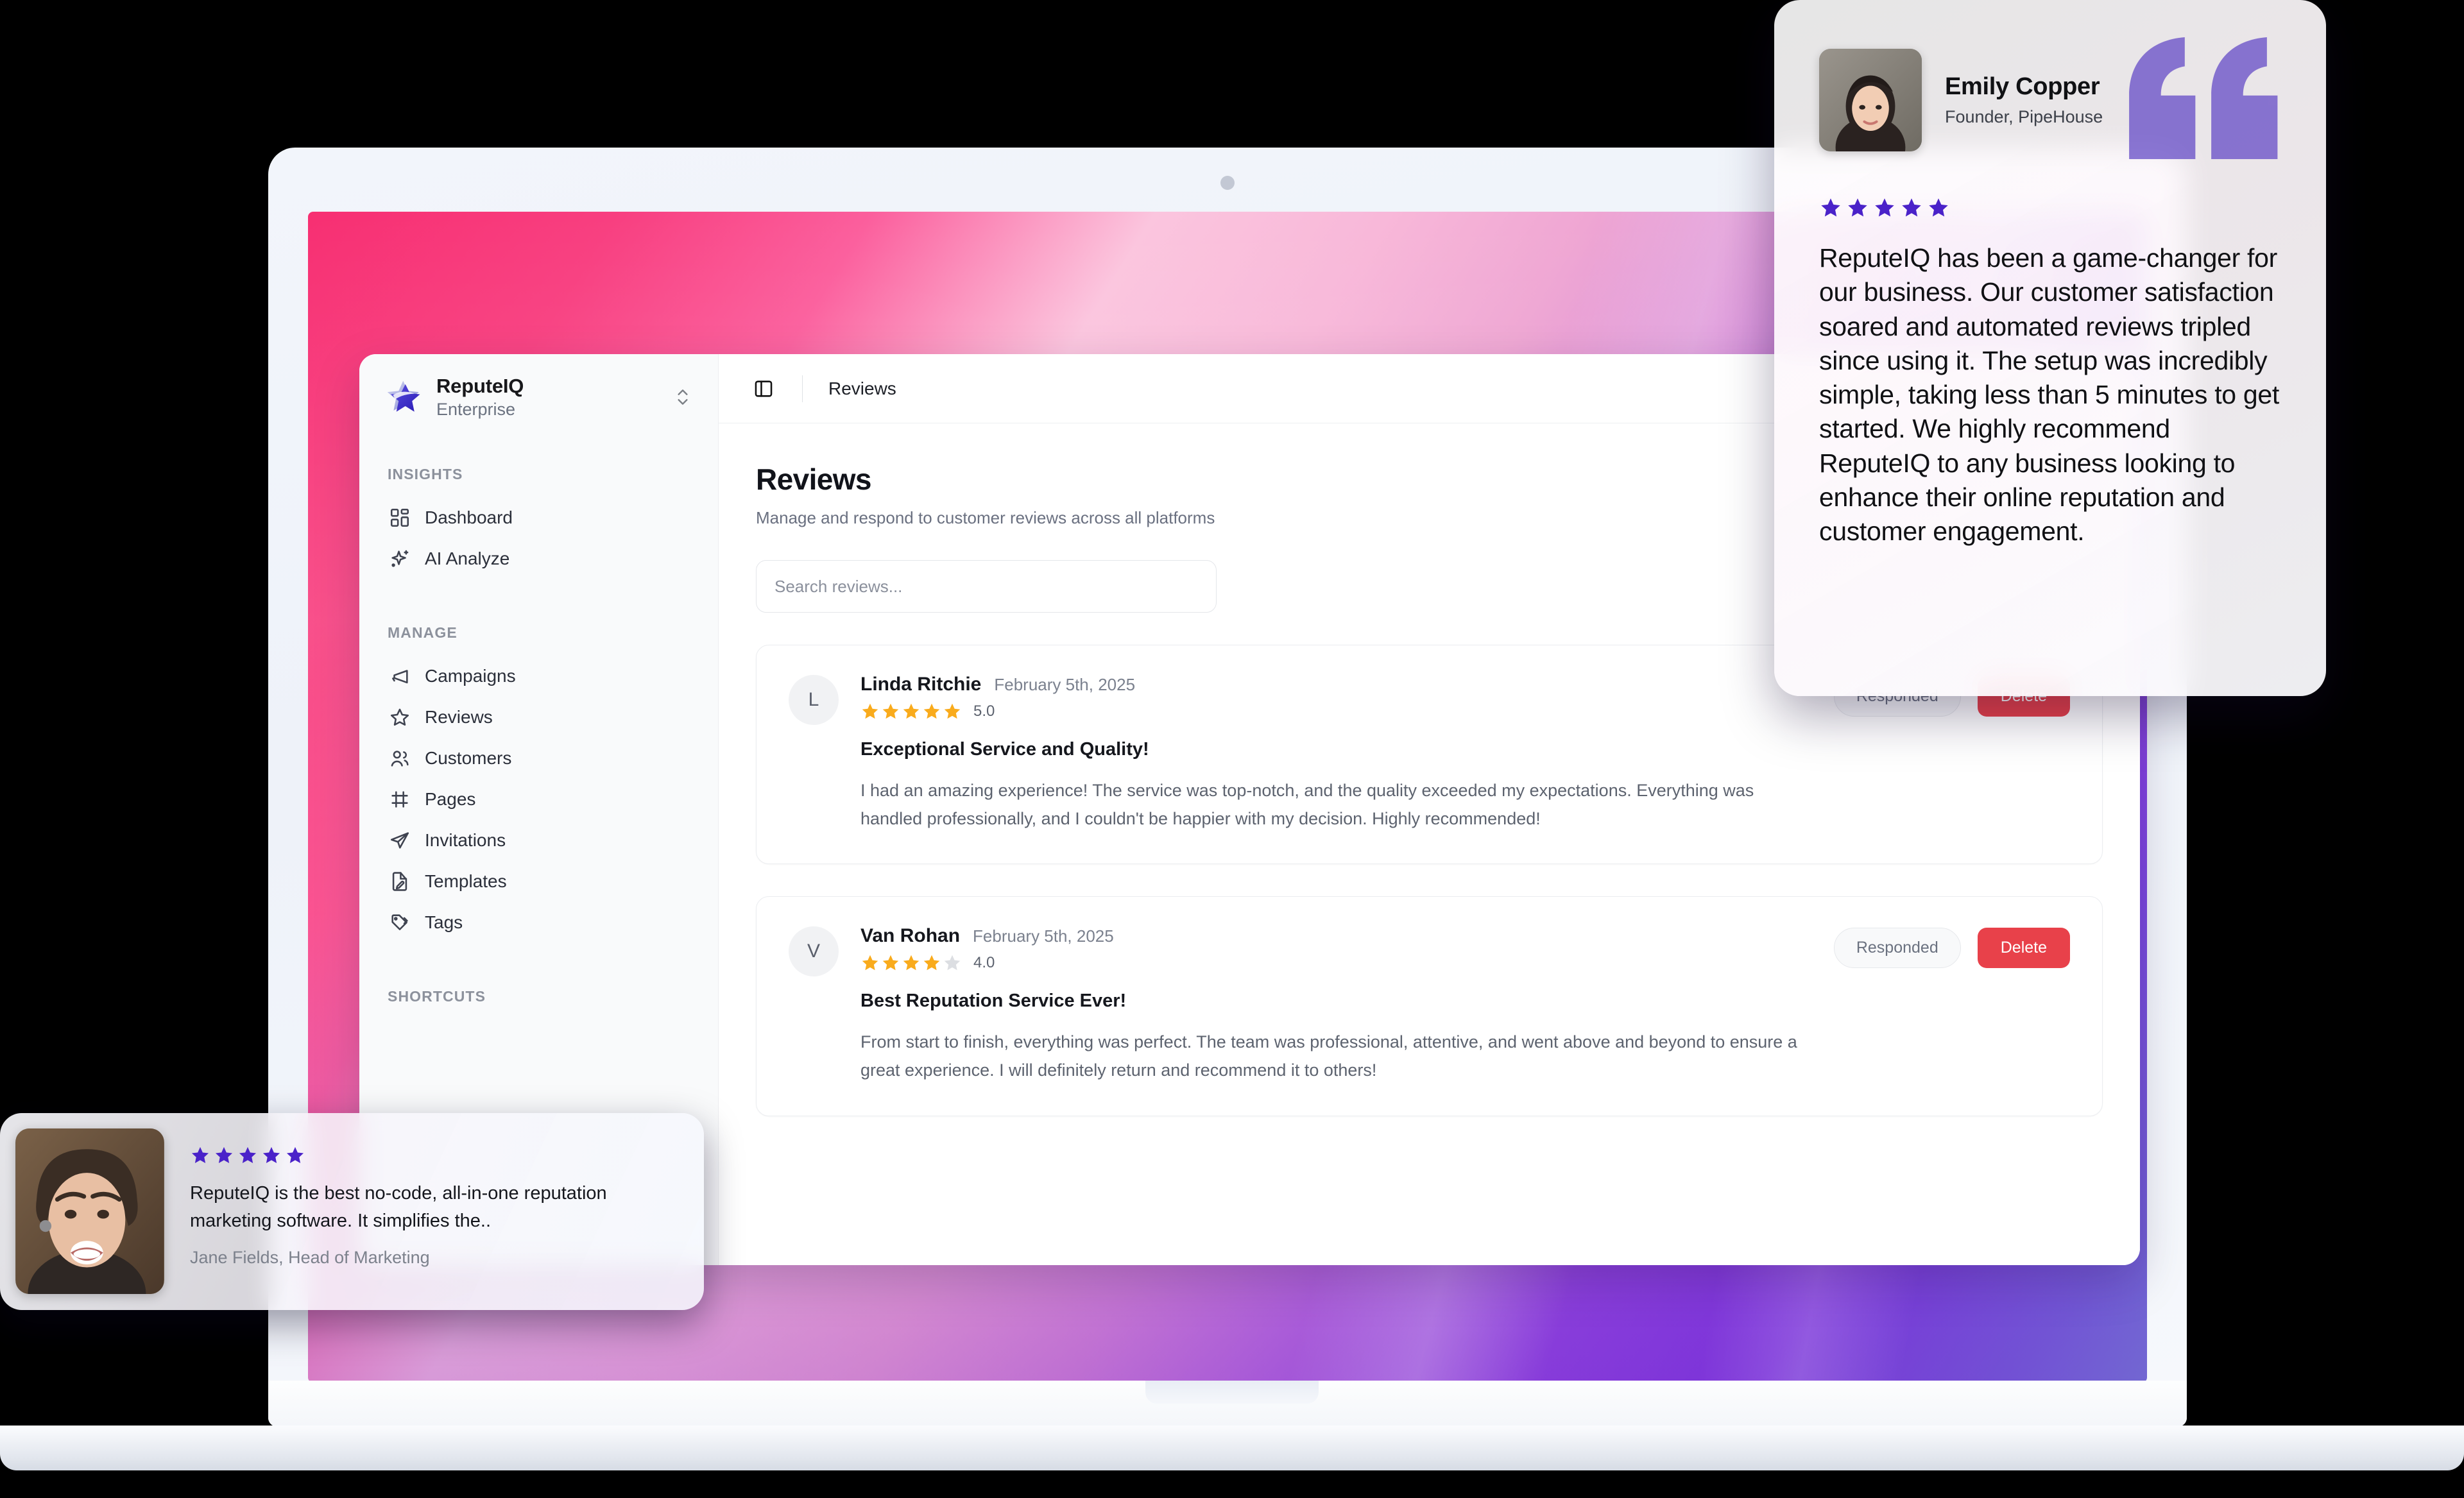 This screenshot has height=1498, width=2464. What do you see at coordinates (1336, 684) in the screenshot?
I see `review-headline: Linda Ritchie February 5th, 2025` at bounding box center [1336, 684].